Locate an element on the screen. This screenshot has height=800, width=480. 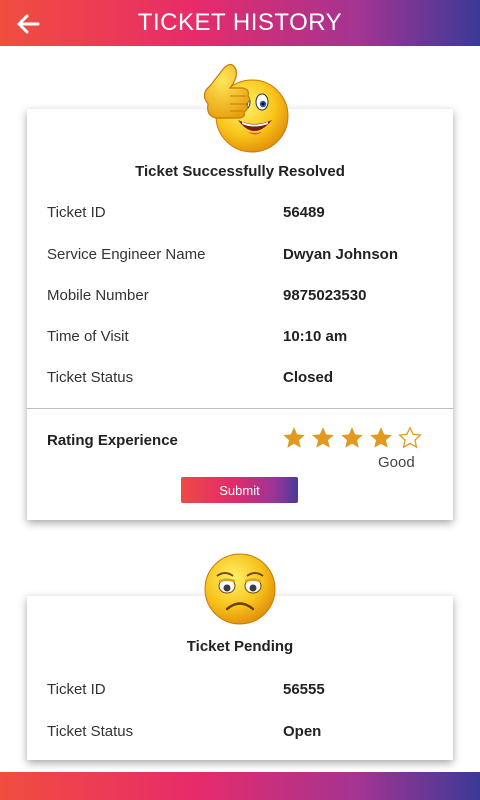
footer-bar is located at coordinates (240, 786).